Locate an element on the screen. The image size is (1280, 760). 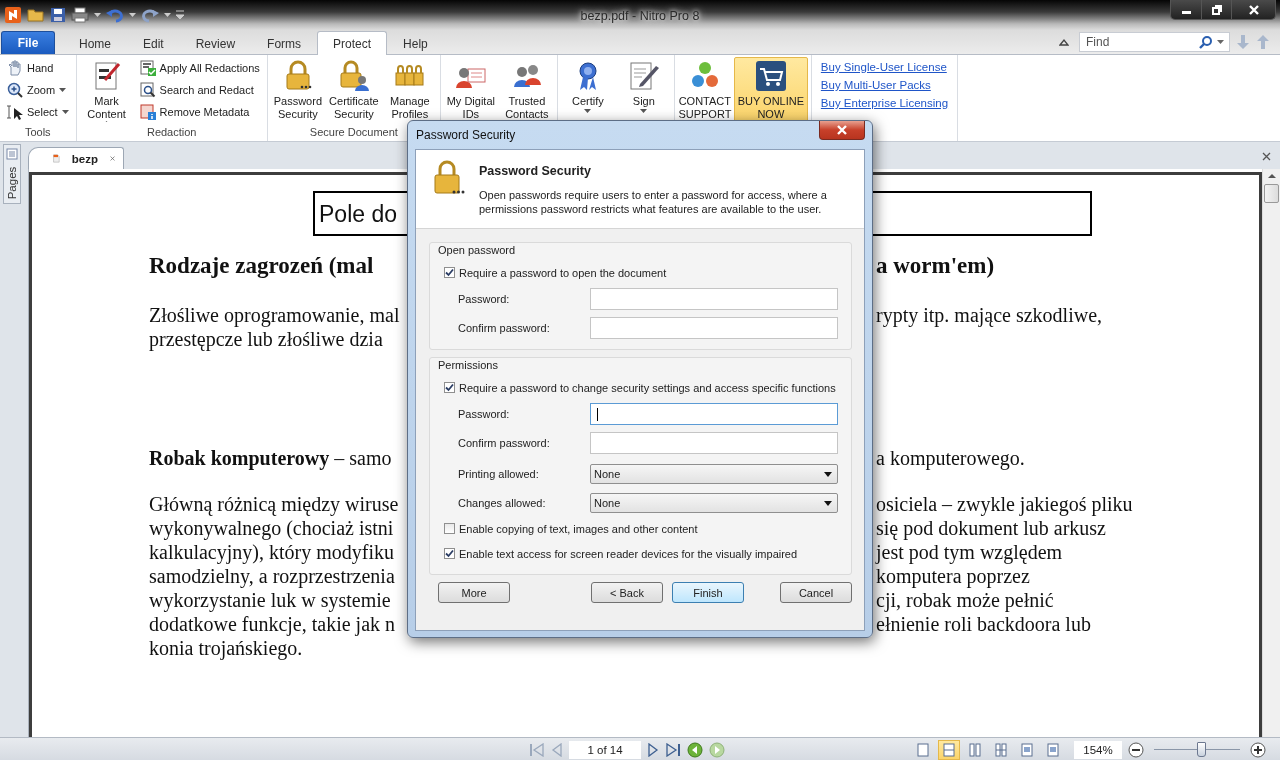
ribbon-button: Remove Metadata is located at coordinates (199, 111).